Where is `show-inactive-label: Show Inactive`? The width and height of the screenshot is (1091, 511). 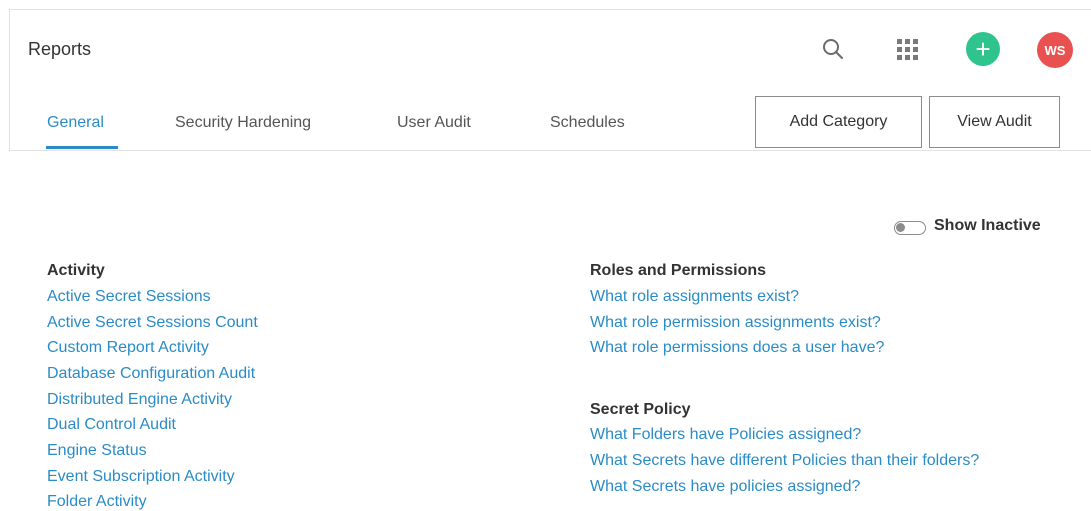 show-inactive-label: Show Inactive is located at coordinates (987, 225).